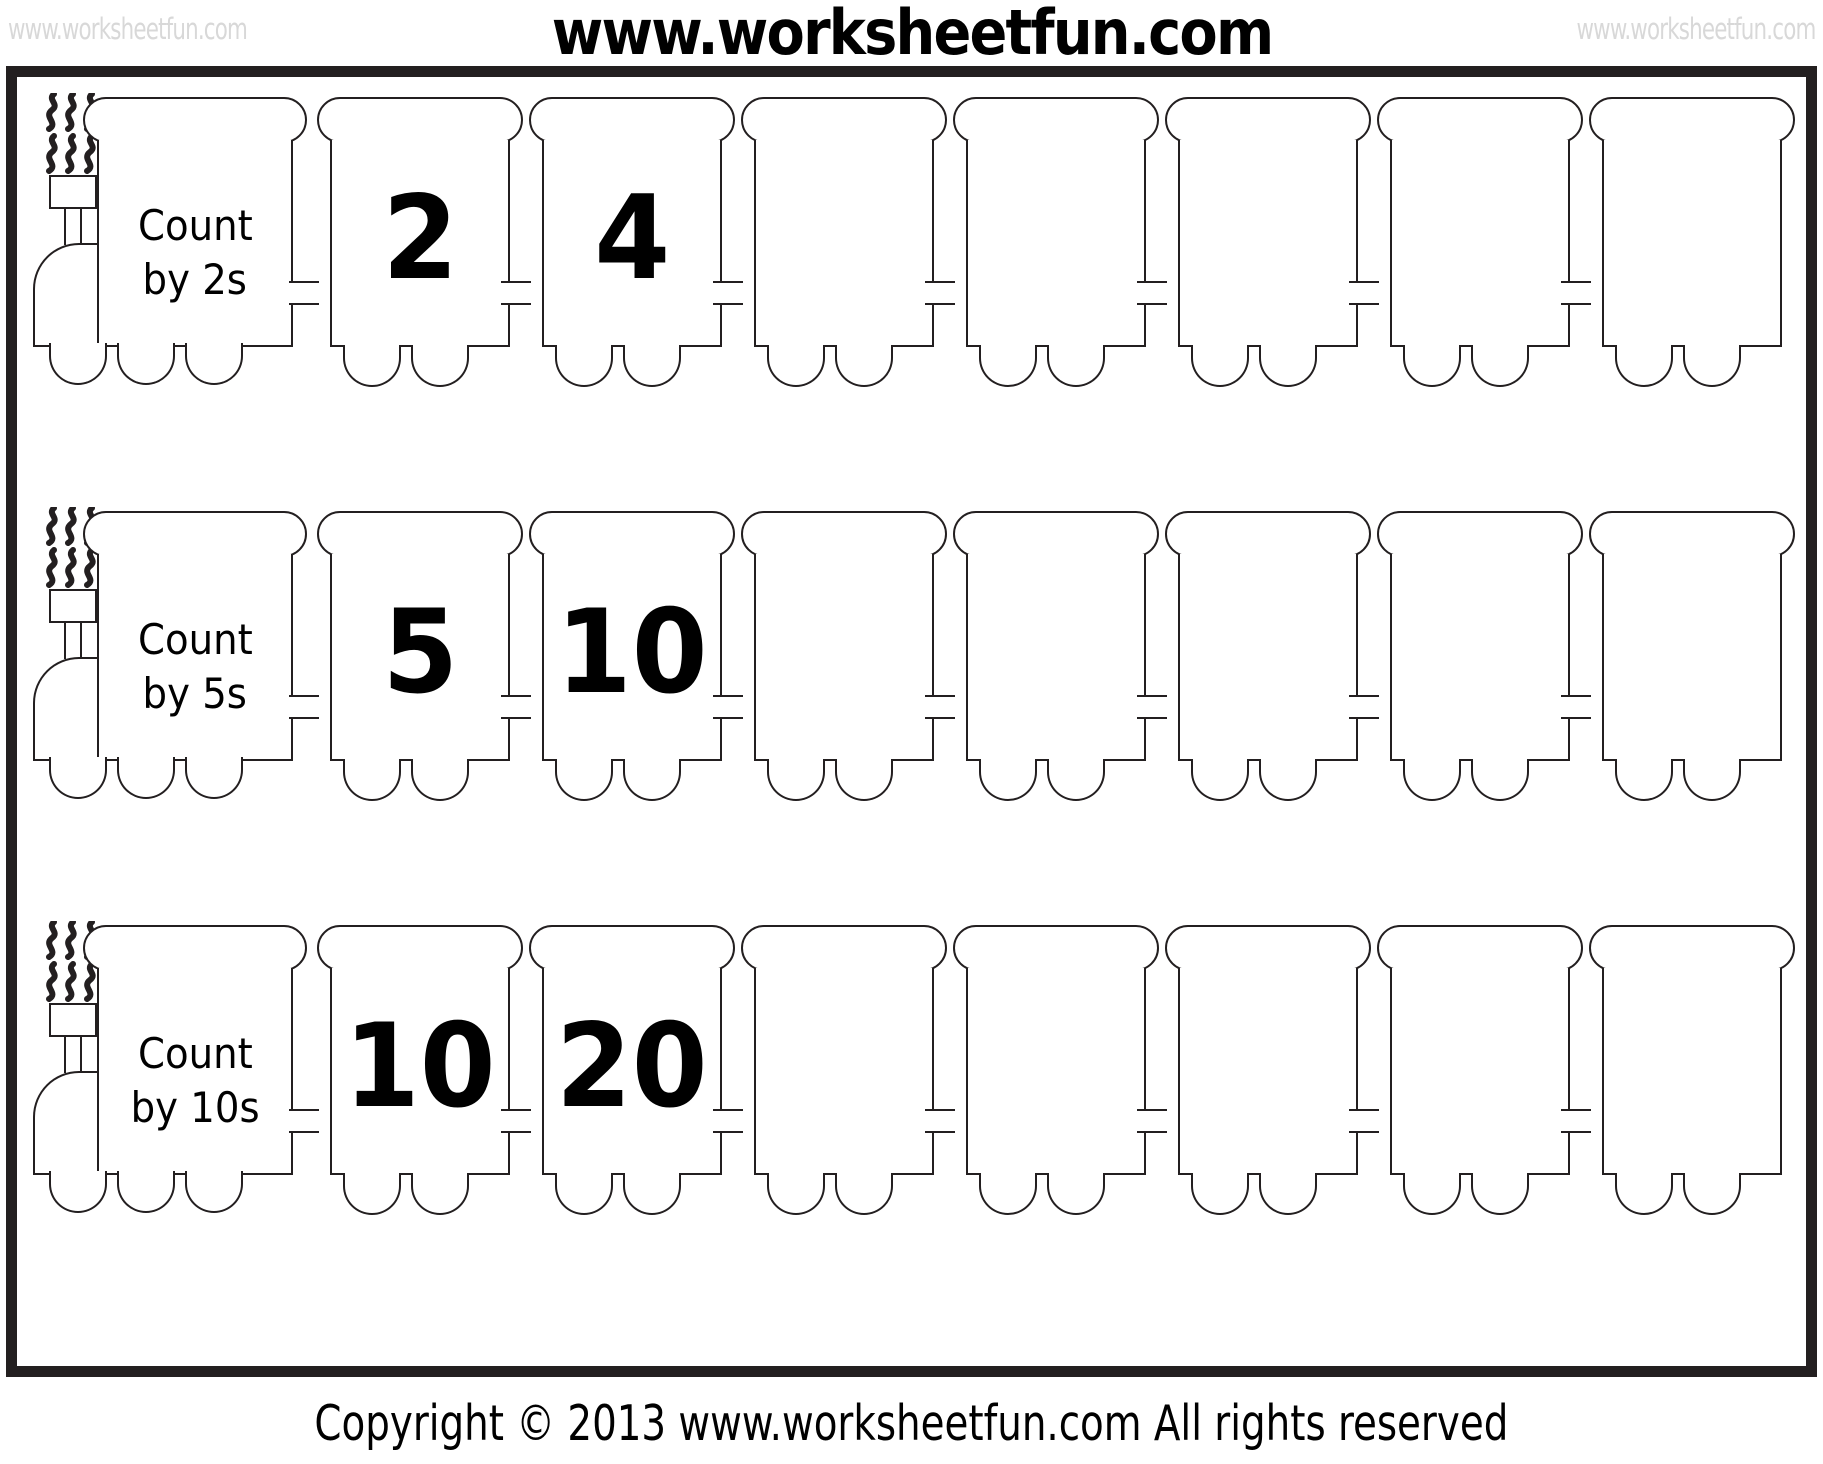  What do you see at coordinates (73, 606) in the screenshot?
I see `chimney-icon` at bounding box center [73, 606].